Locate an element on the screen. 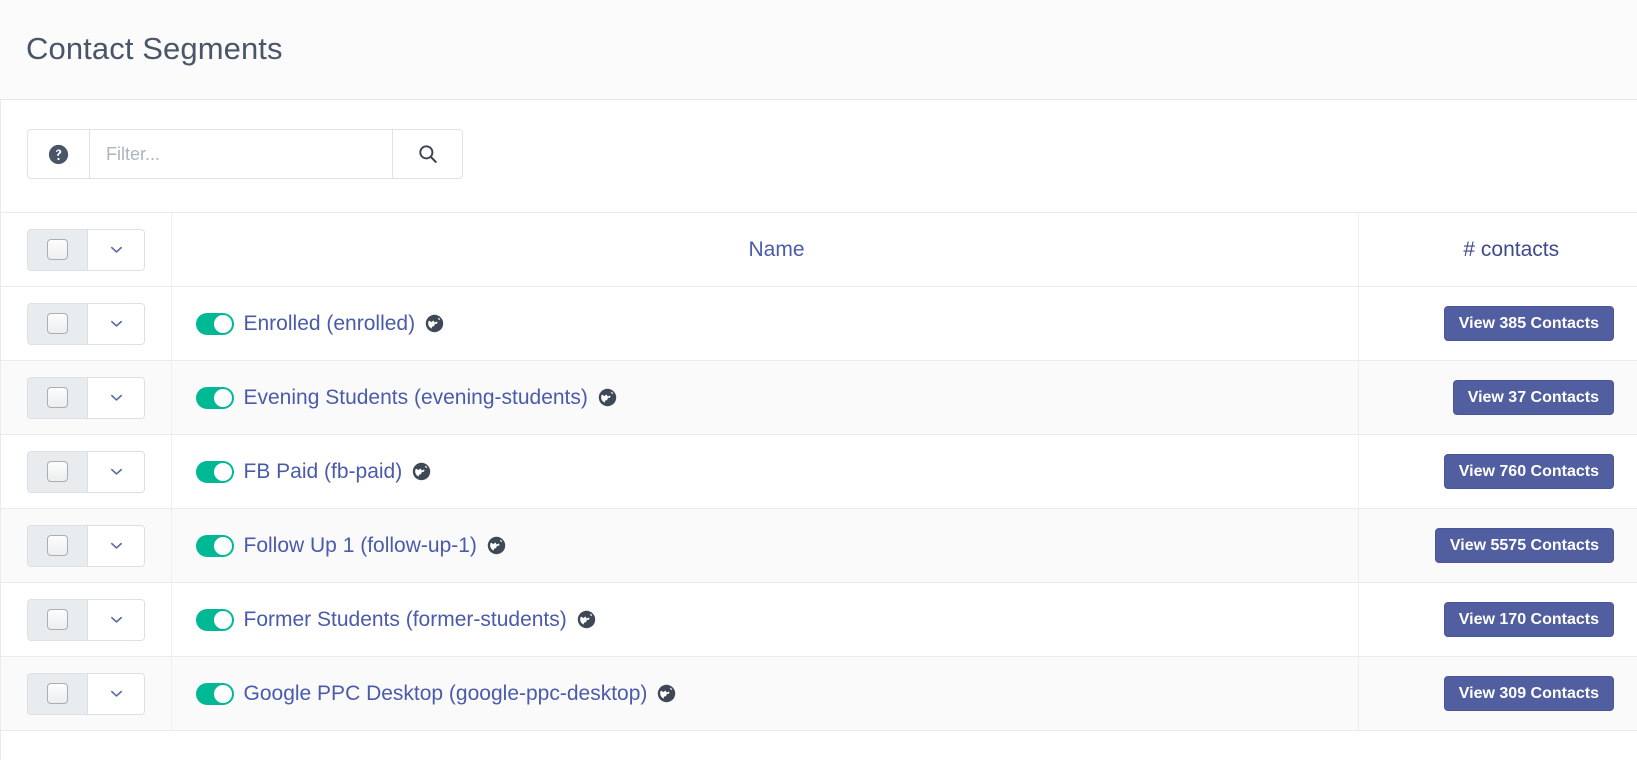  row-contacts-cell: View 5575 Contacts is located at coordinates (1497, 545).